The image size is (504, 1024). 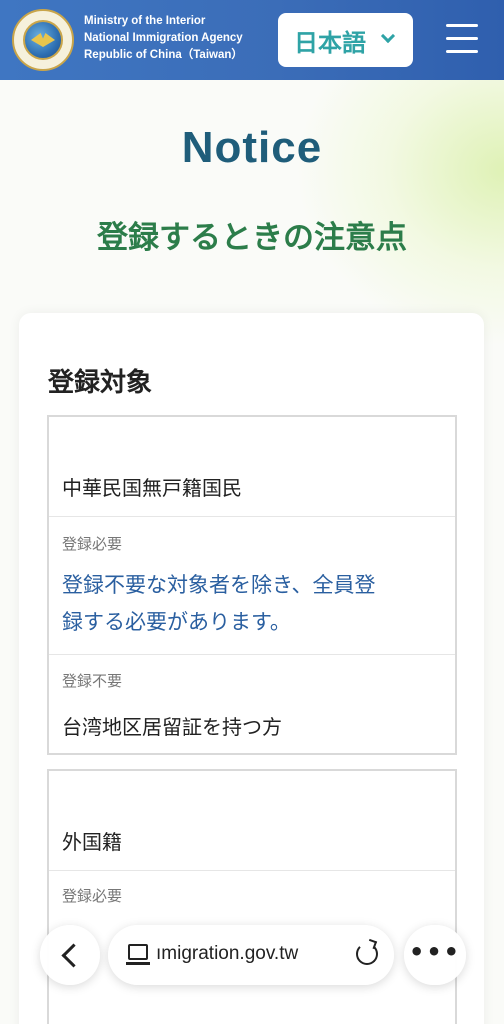 What do you see at coordinates (163, 55) in the screenshot?
I see `agency-line-3: Republic of China（Taiwan）` at bounding box center [163, 55].